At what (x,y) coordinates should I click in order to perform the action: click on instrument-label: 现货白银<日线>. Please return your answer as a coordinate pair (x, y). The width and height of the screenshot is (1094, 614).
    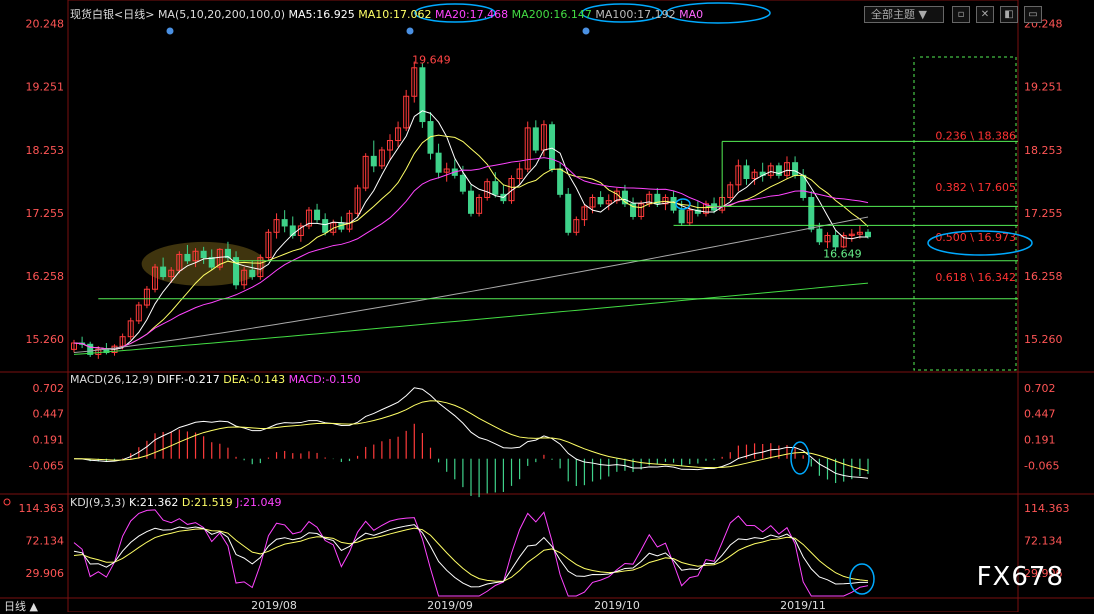
    Looking at the image, I should click on (112, 14).